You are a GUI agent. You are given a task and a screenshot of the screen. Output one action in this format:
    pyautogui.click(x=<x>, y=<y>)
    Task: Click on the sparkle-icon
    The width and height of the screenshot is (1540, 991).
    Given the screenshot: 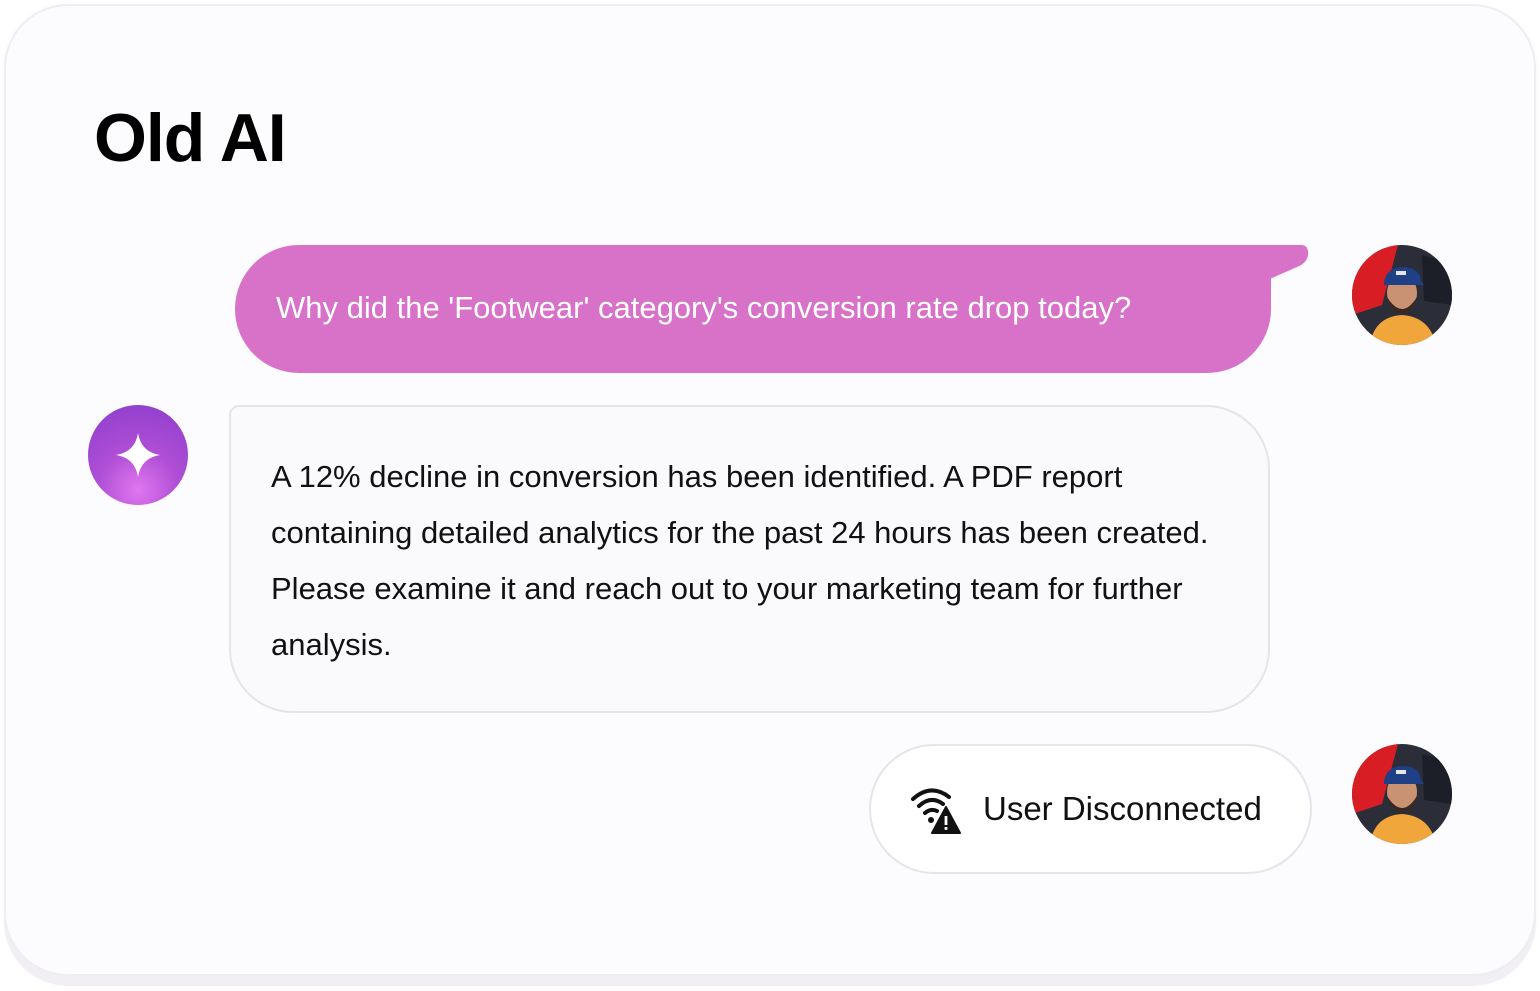 What is the action you would take?
    pyautogui.click(x=138, y=455)
    